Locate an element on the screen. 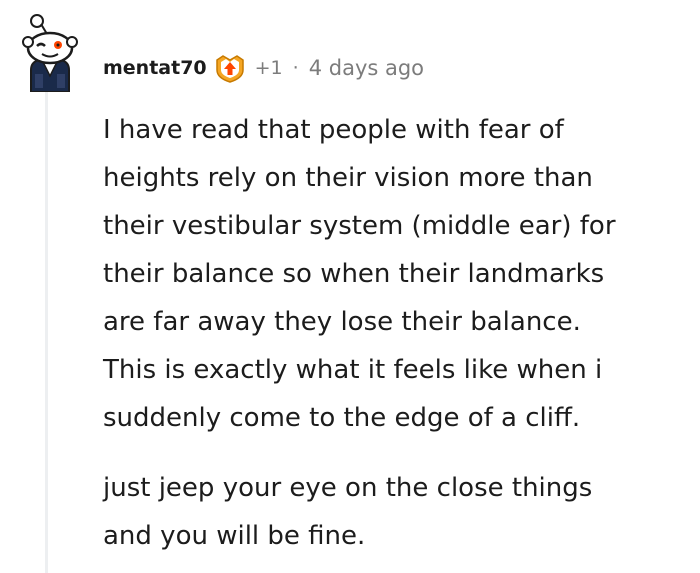  username-link: mentat70 is located at coordinates (155, 68).